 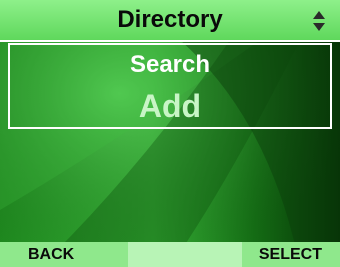 I want to click on menu-item-search: Search, so click(x=170, y=65).